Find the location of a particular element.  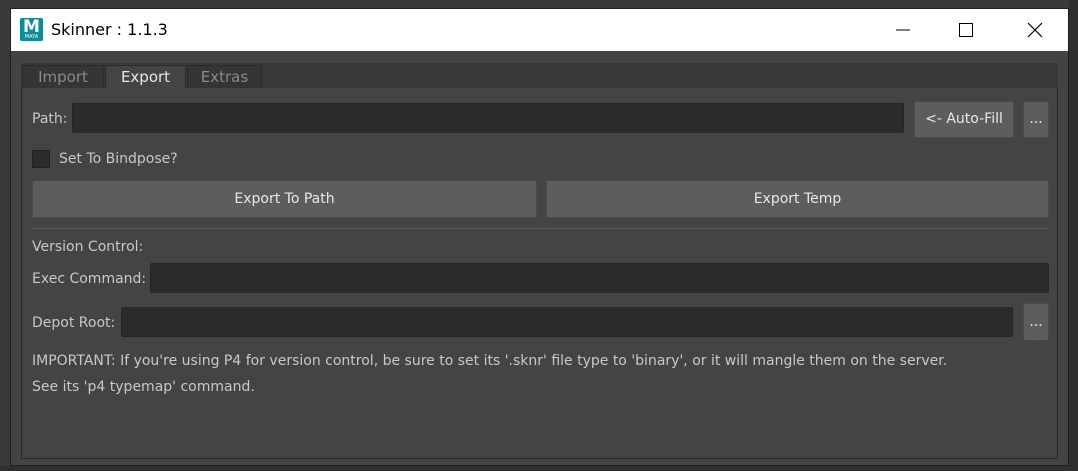

tab-import: Import is located at coordinates (63, 76).